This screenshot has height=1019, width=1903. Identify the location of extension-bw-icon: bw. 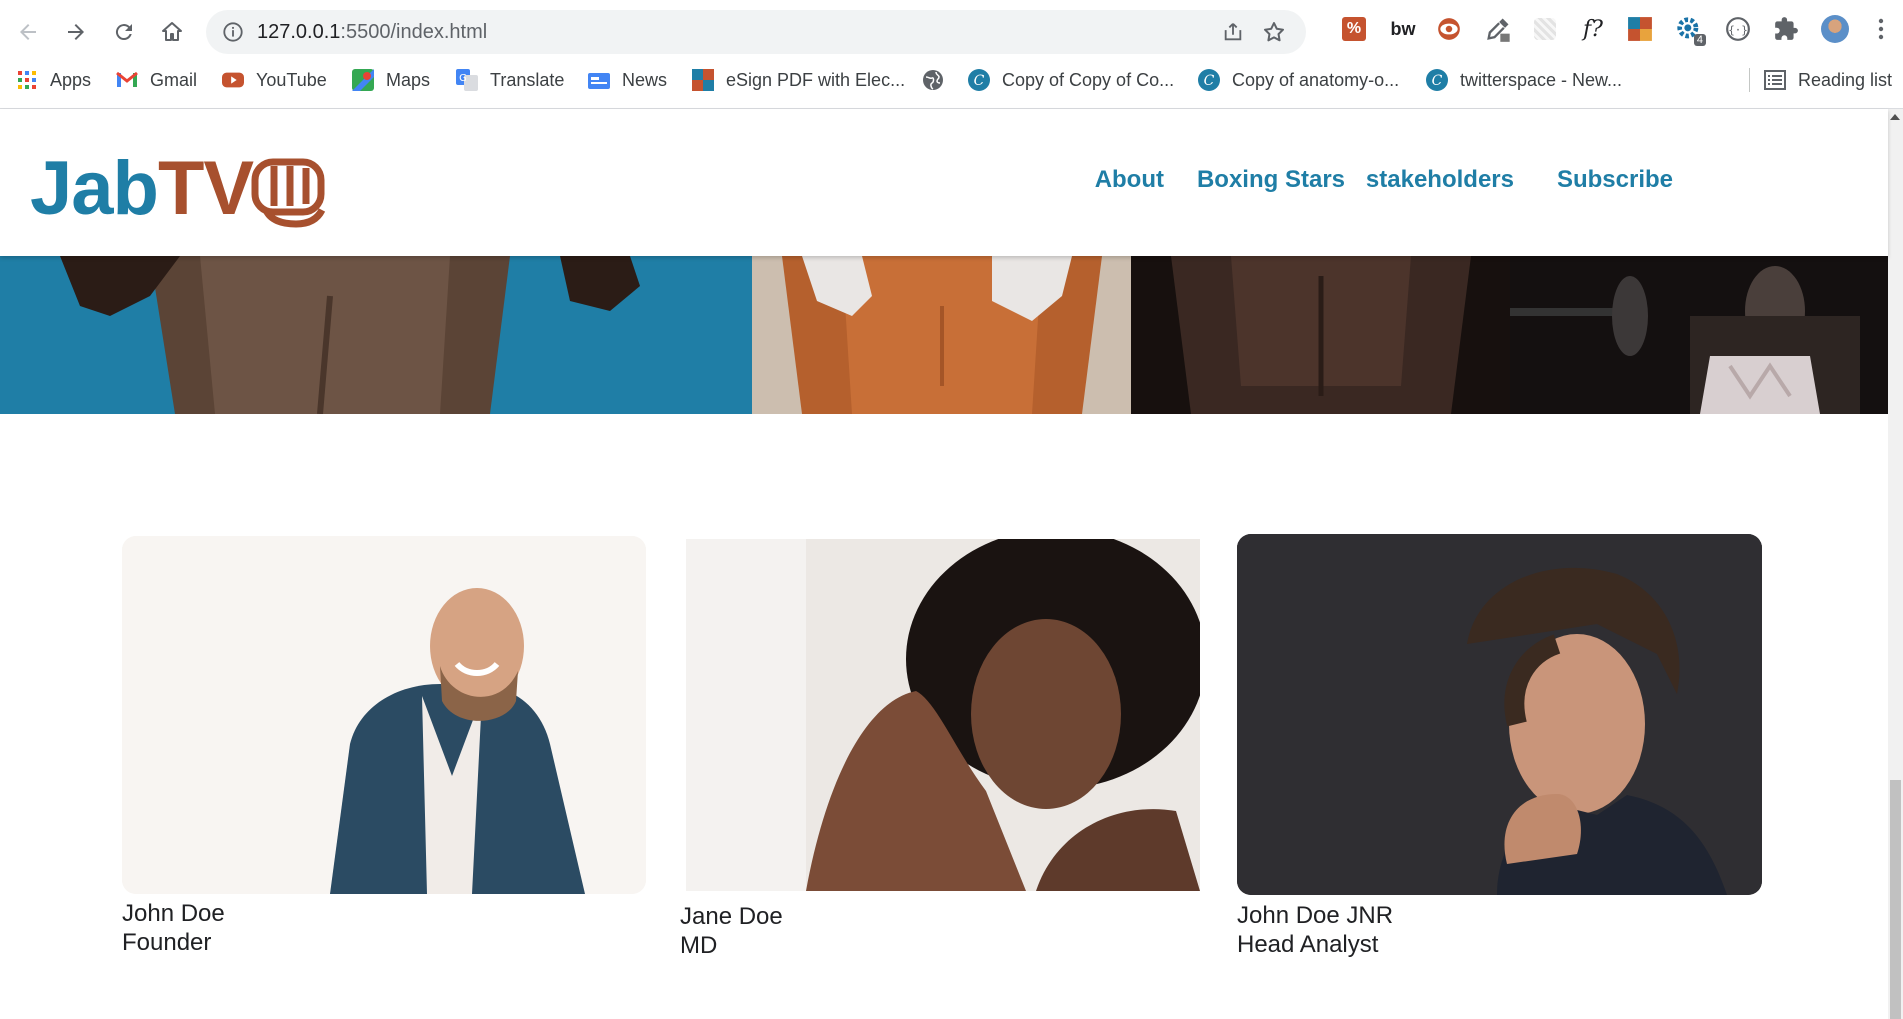
(1403, 29).